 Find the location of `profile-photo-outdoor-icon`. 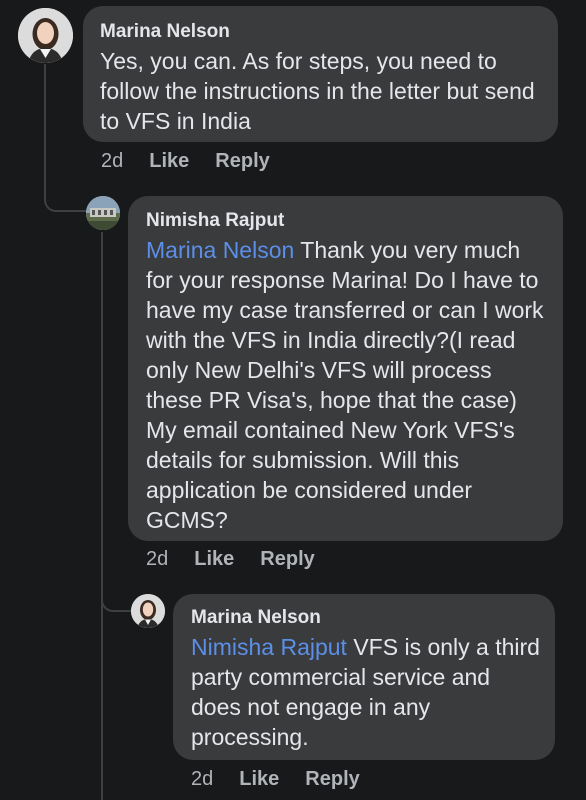

profile-photo-outdoor-icon is located at coordinates (103, 213).